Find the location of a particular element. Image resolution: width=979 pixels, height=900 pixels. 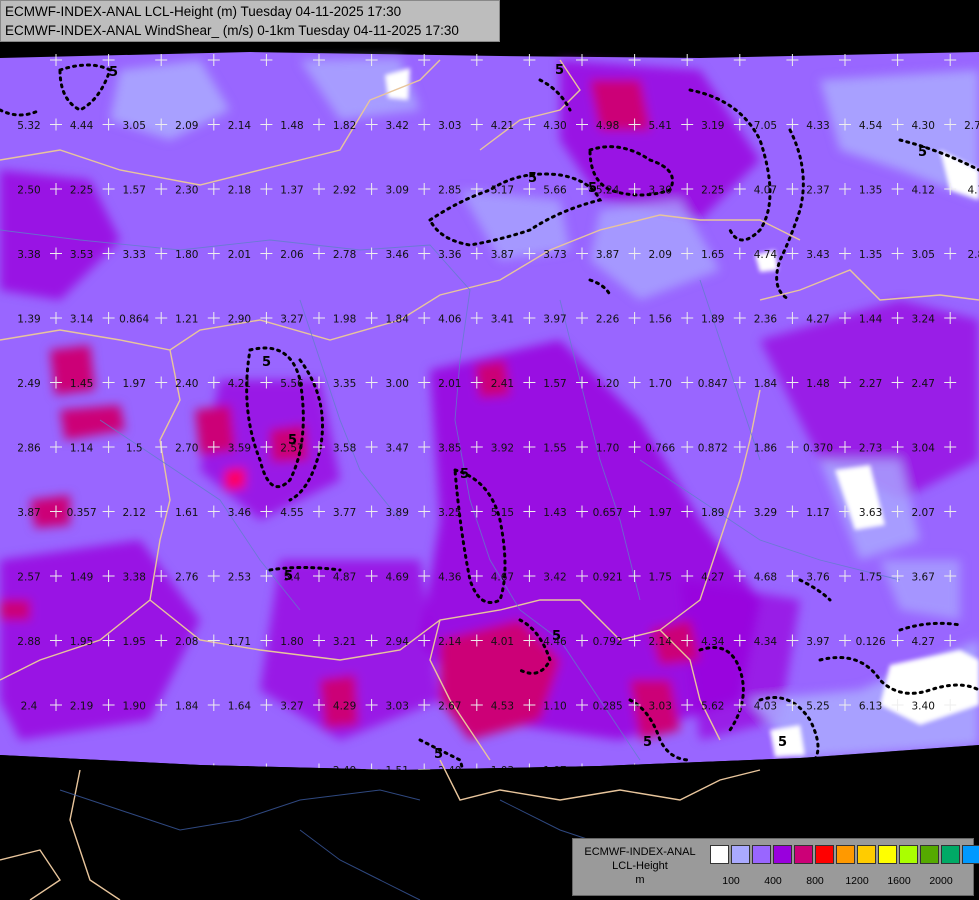

value-label: 4.06 is located at coordinates (450, 320).